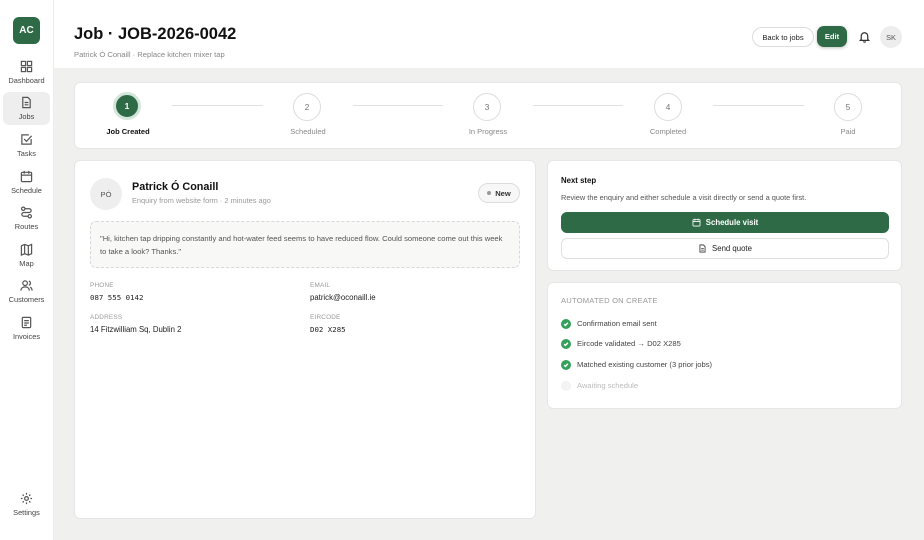 The width and height of the screenshot is (924, 540). I want to click on status-dot, so click(489, 193).